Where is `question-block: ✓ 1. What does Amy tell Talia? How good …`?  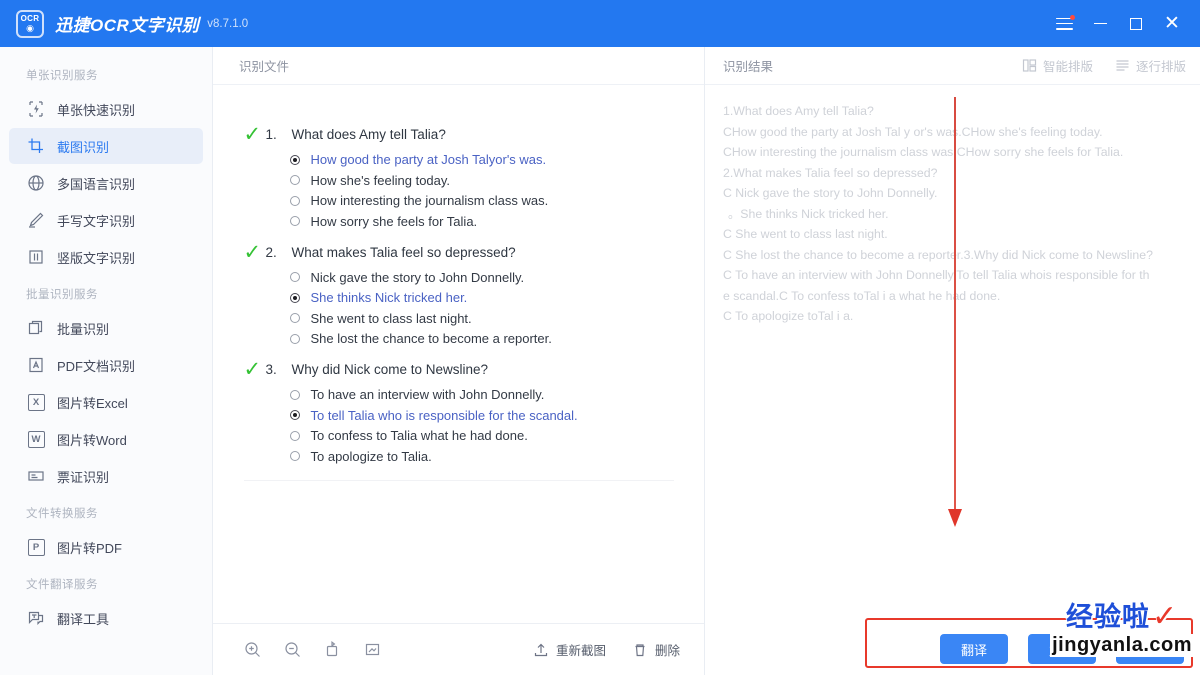
question-block: ✓ 1. What does Amy tell Talia? How good … is located at coordinates (459, 176).